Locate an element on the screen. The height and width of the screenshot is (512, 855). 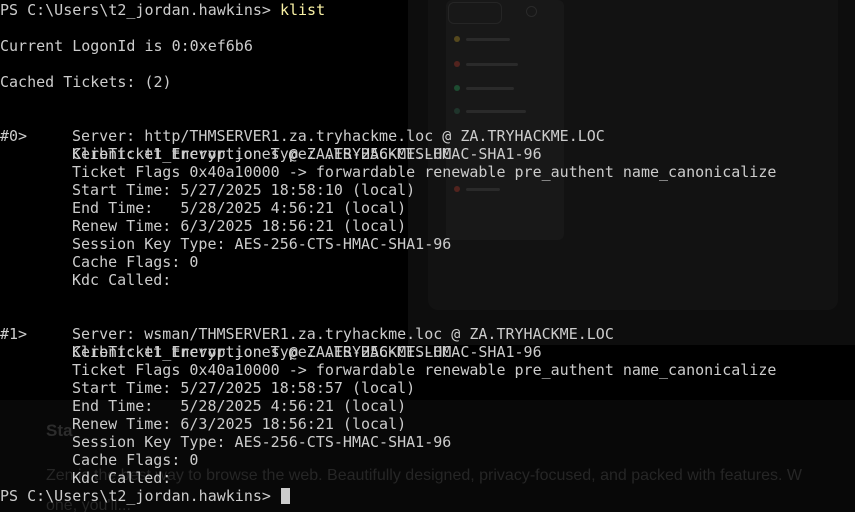
ticket-start-time: Start Time: 5/27/2025 18:58:10 (local) is located at coordinates (244, 190).